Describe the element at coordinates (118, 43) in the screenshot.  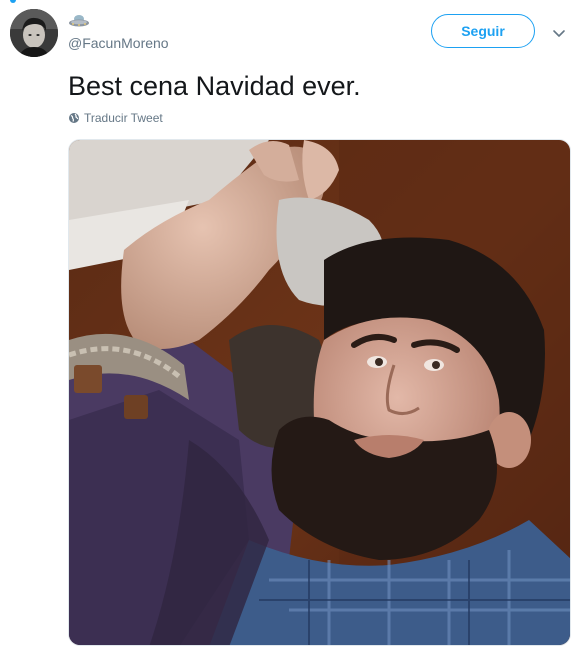
I see `author-handle: @FacunMoreno` at that location.